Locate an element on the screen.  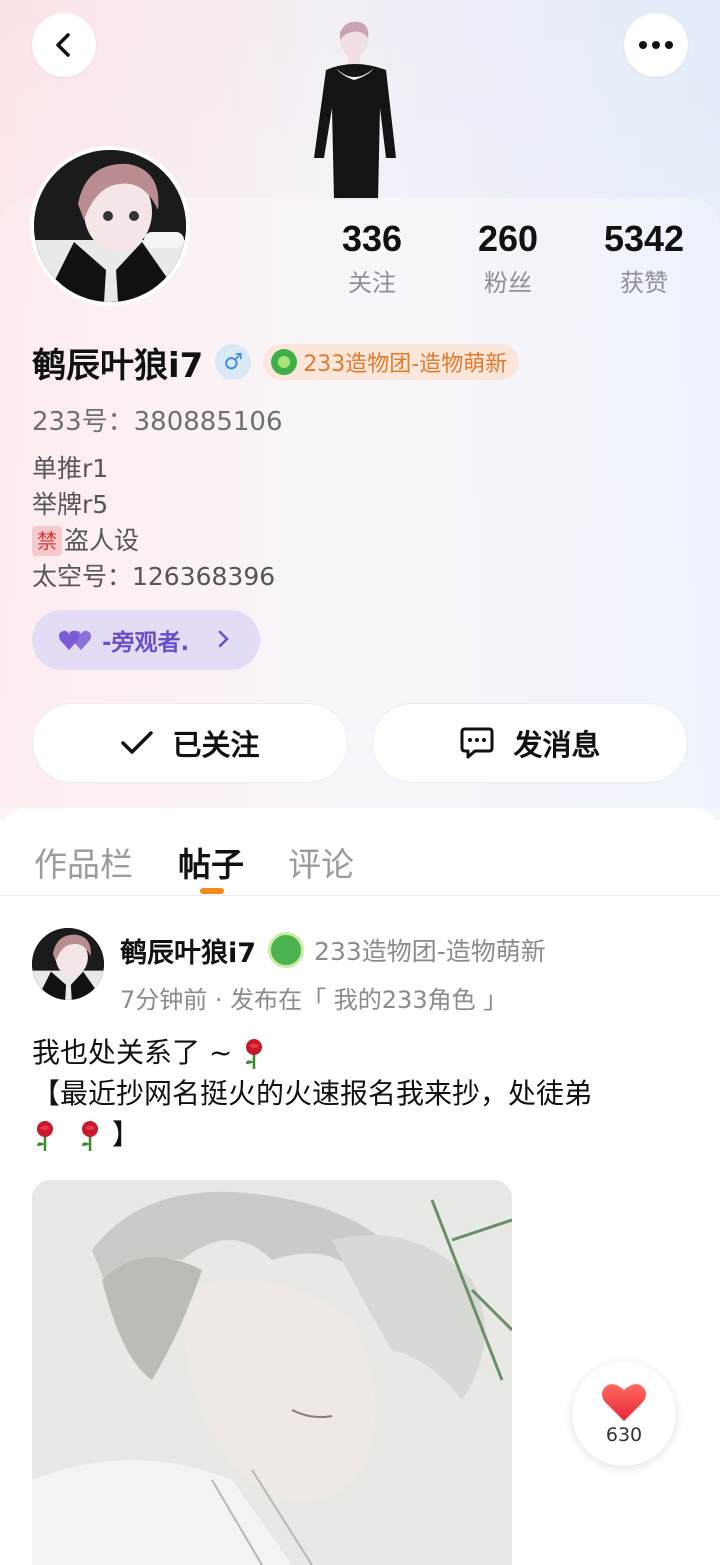
bio: 单推r1 举牌r5 禁 盗人设 太空号：126368396 is located at coordinates (153, 523).